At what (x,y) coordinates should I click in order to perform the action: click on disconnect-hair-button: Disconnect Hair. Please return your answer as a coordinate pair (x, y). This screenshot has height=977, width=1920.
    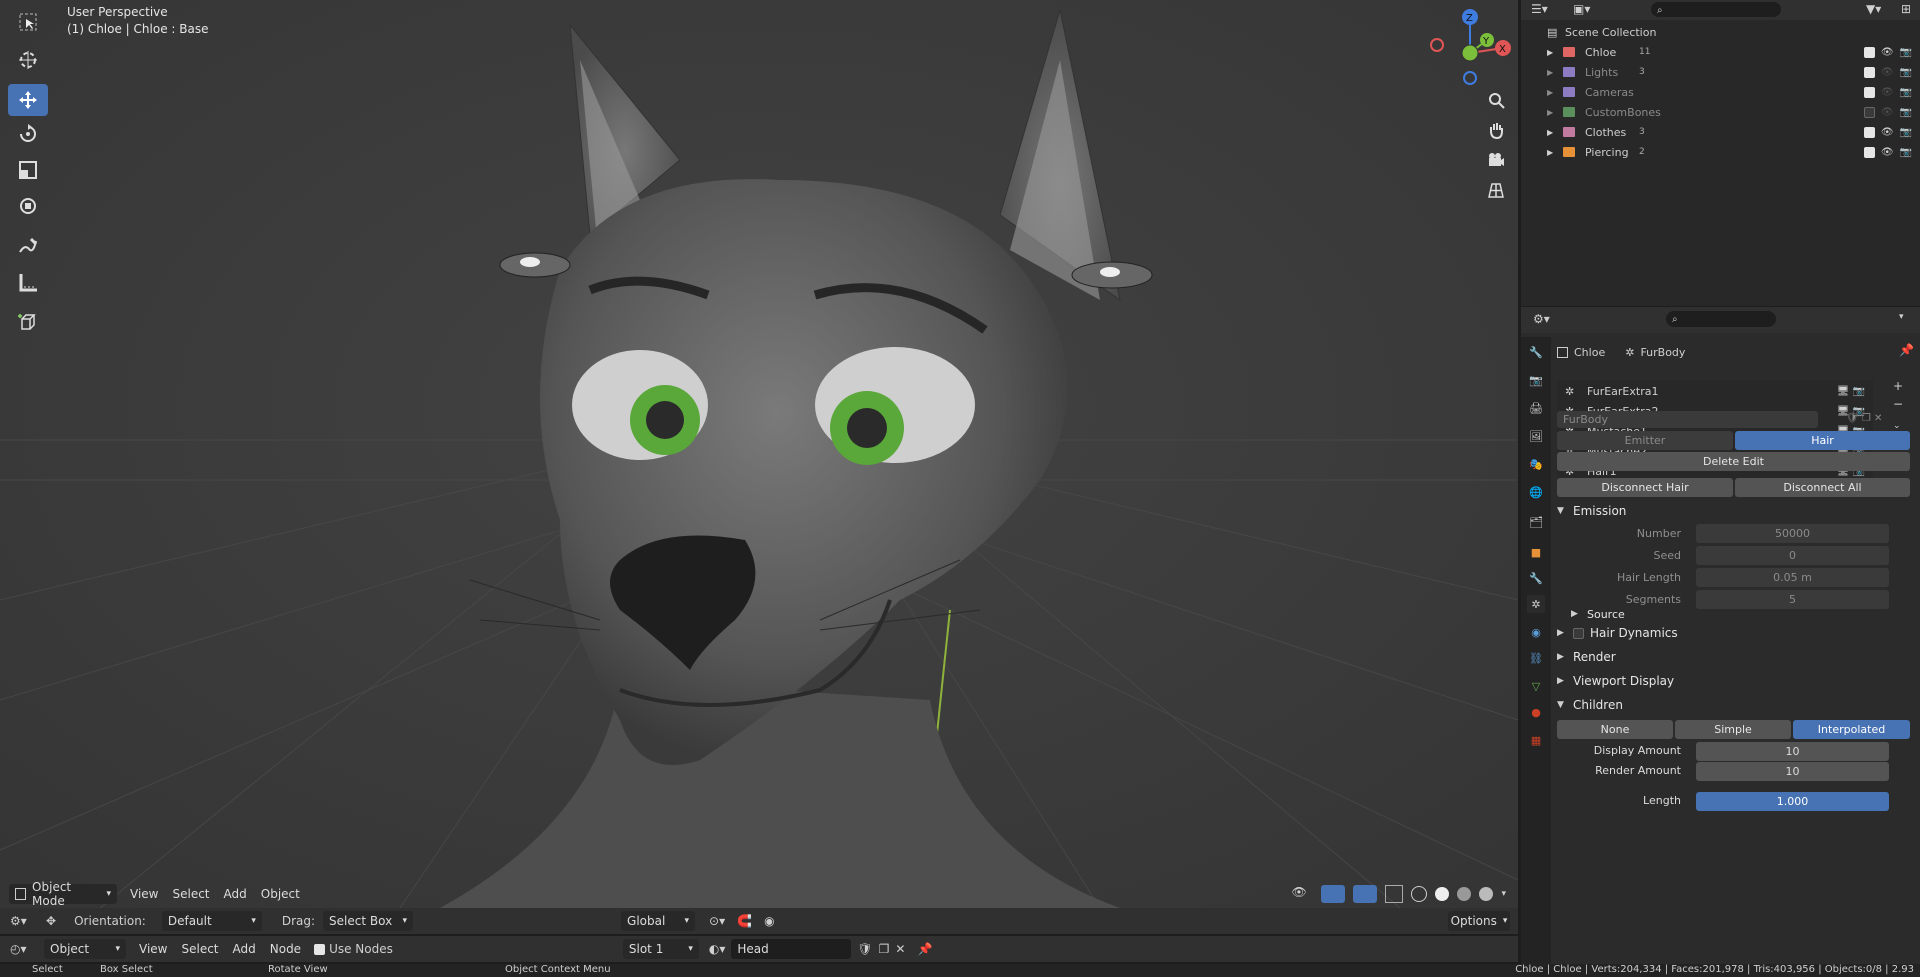
    Looking at the image, I should click on (1645, 487).